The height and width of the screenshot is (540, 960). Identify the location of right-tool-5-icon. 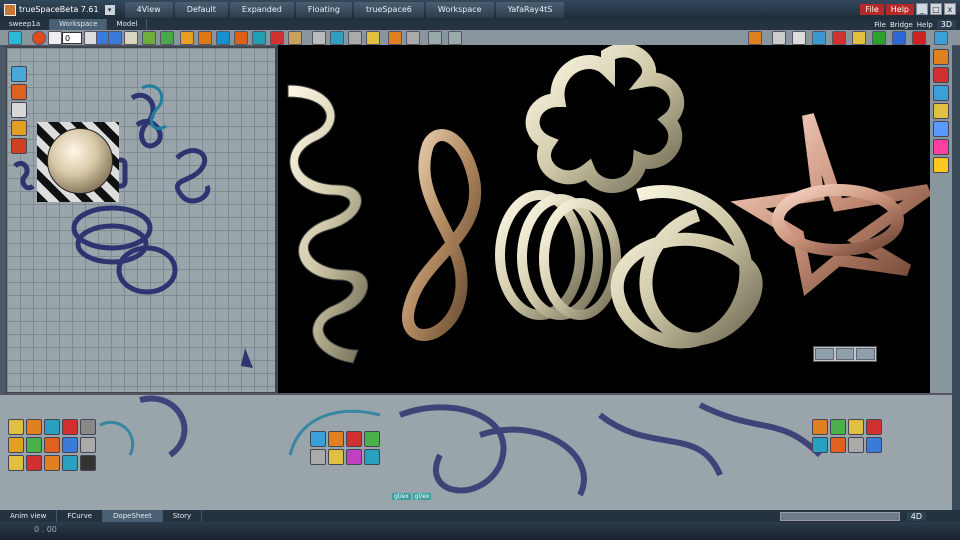
(839, 38).